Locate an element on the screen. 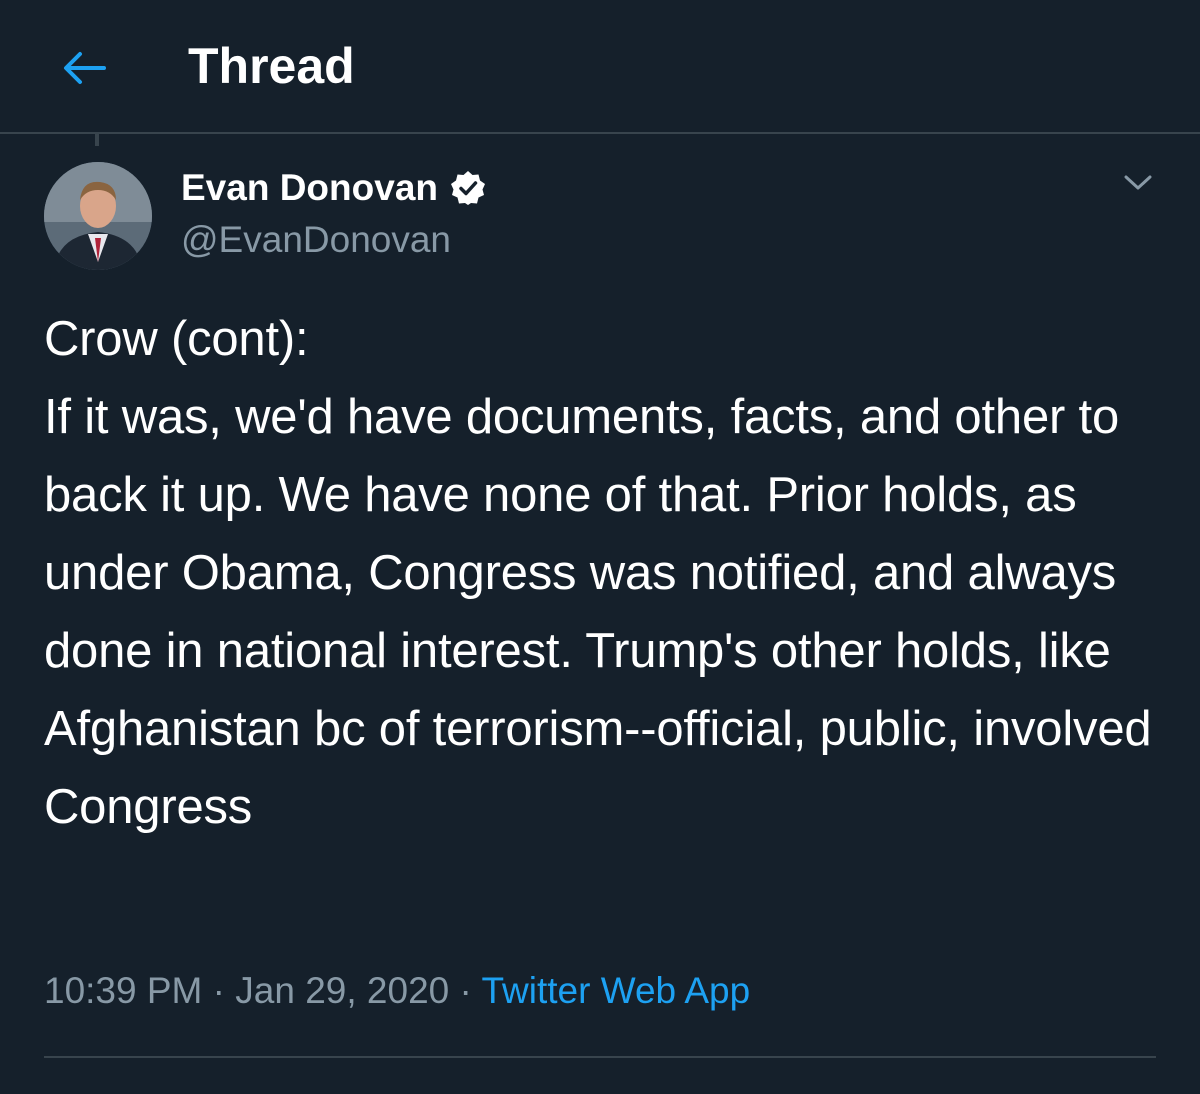 The height and width of the screenshot is (1094, 1200). verified-badge-icon is located at coordinates (468, 188).